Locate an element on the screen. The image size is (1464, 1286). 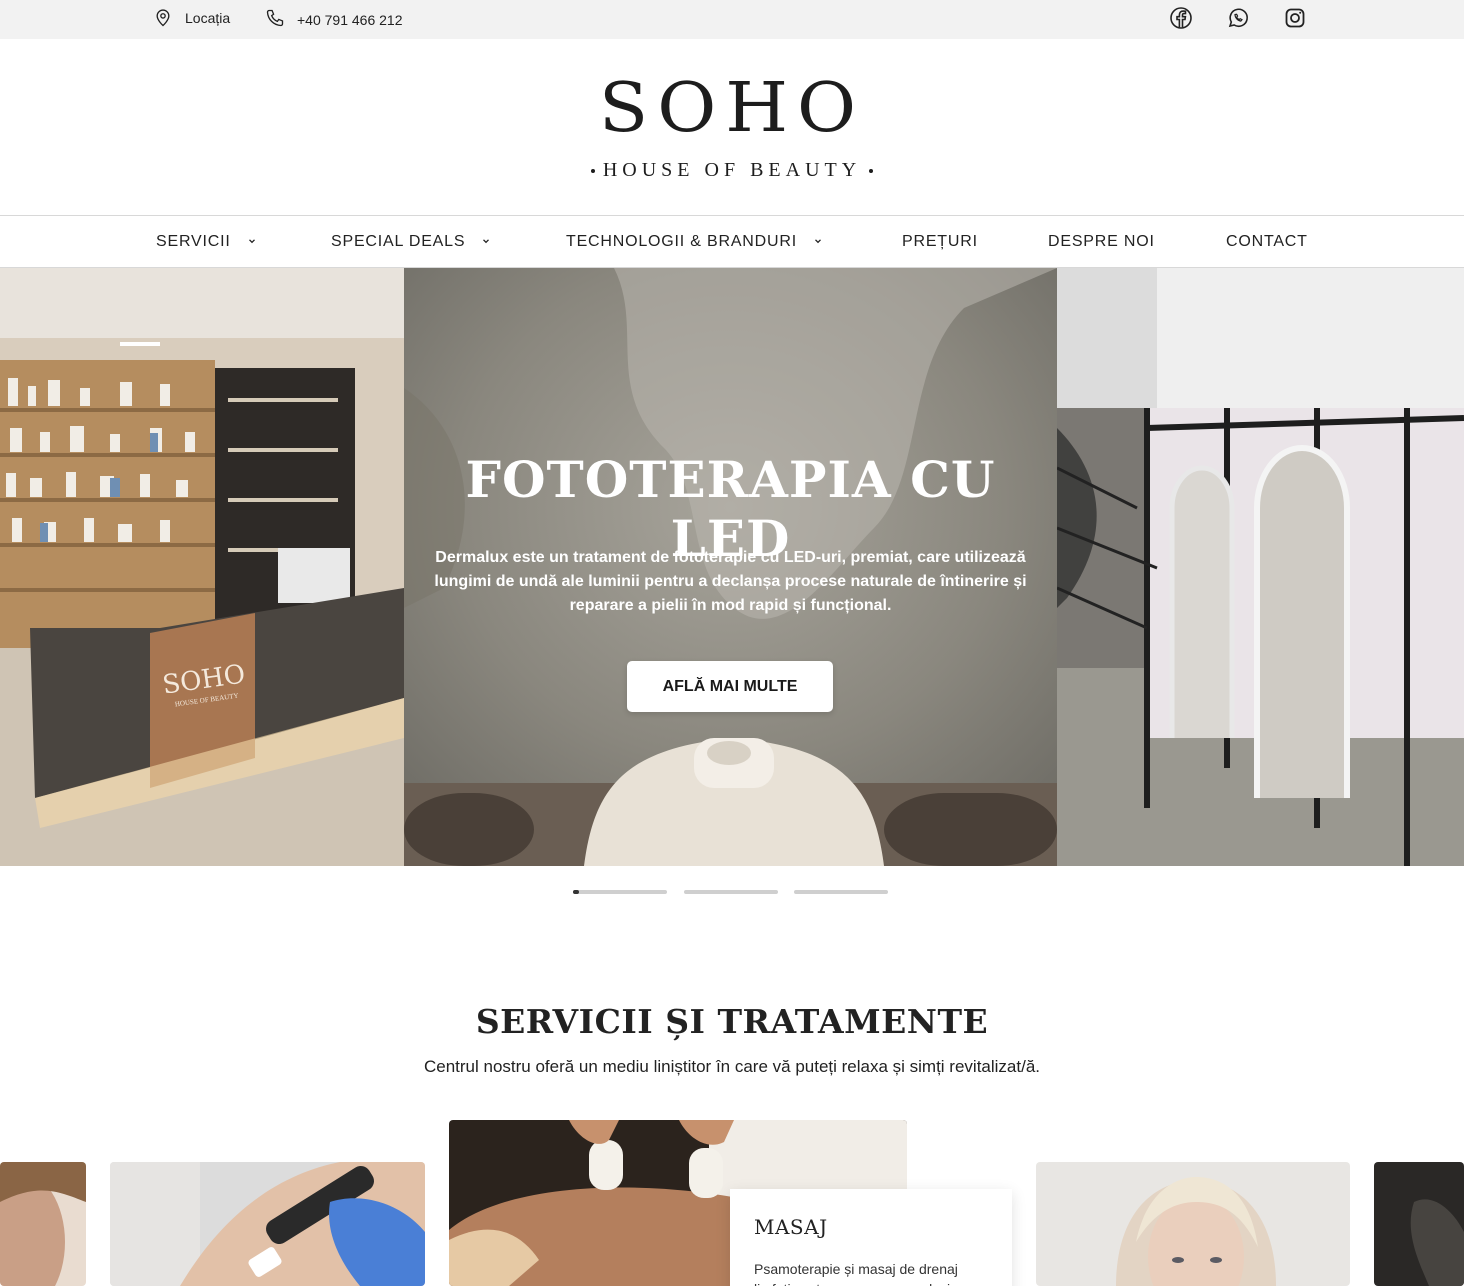
nav-item-preturi: PREȚURI is located at coordinates (940, 242).